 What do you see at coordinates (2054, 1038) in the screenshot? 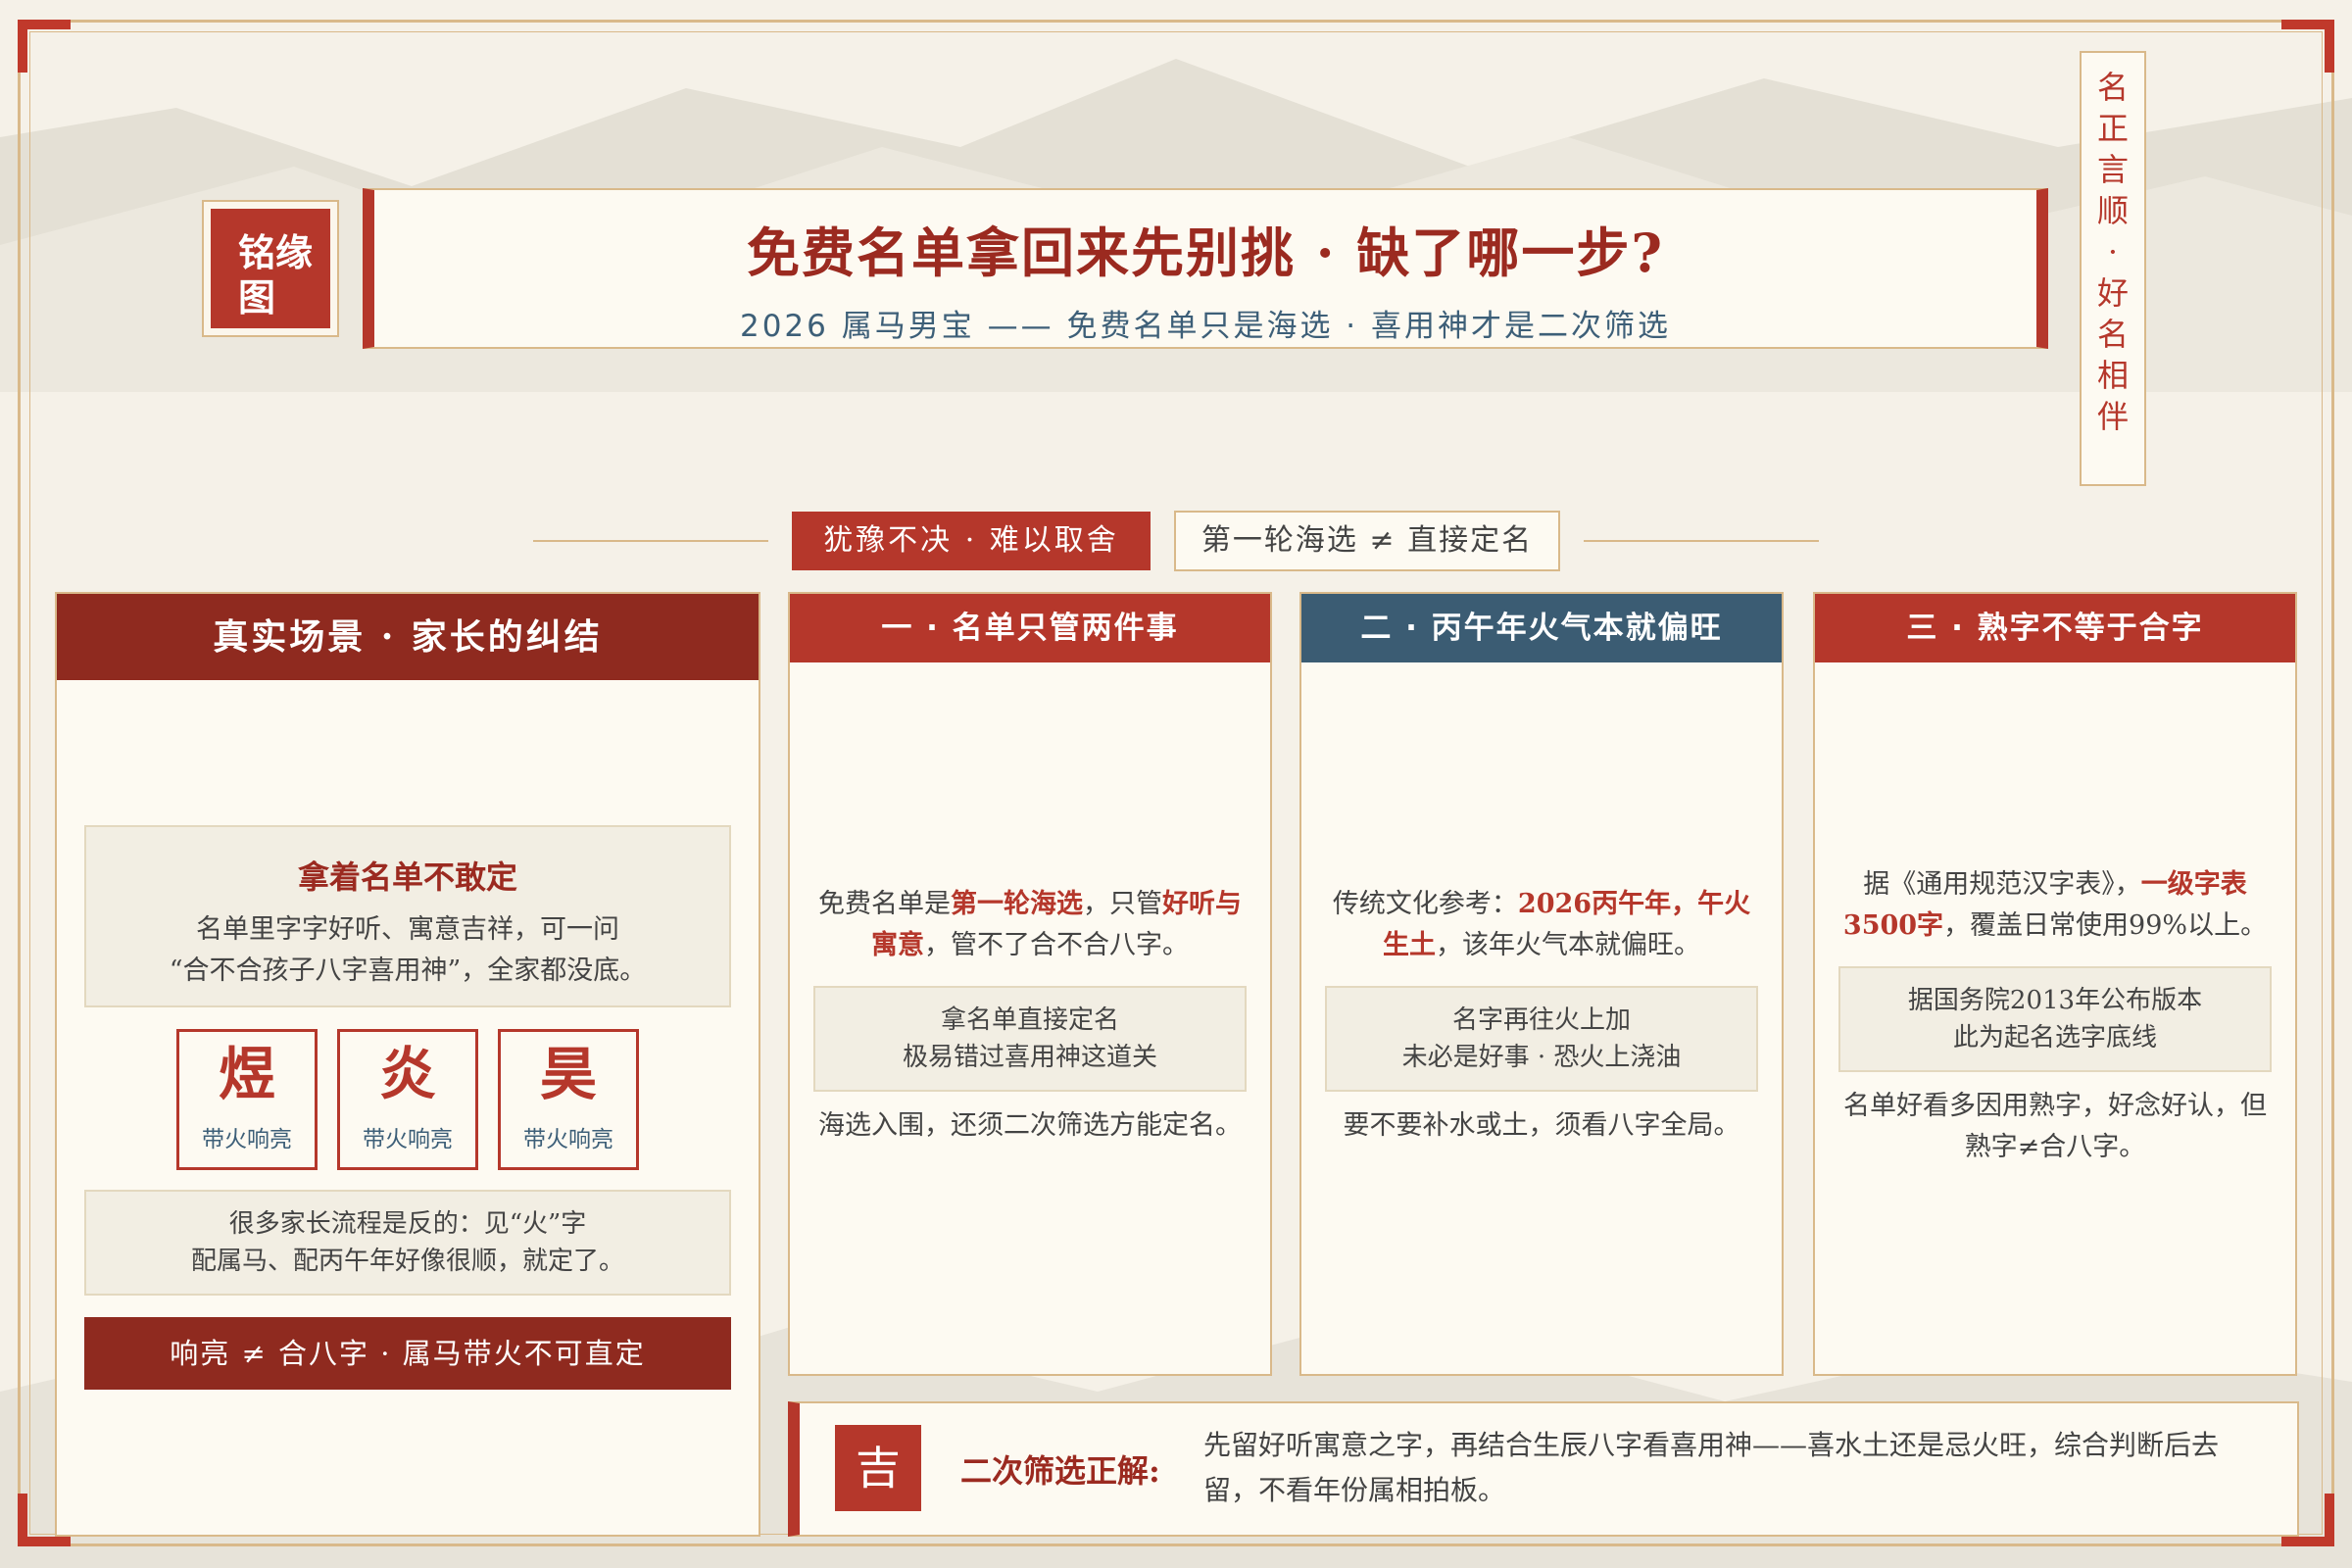
I see `callout-line: 此为起名选字底线` at bounding box center [2054, 1038].